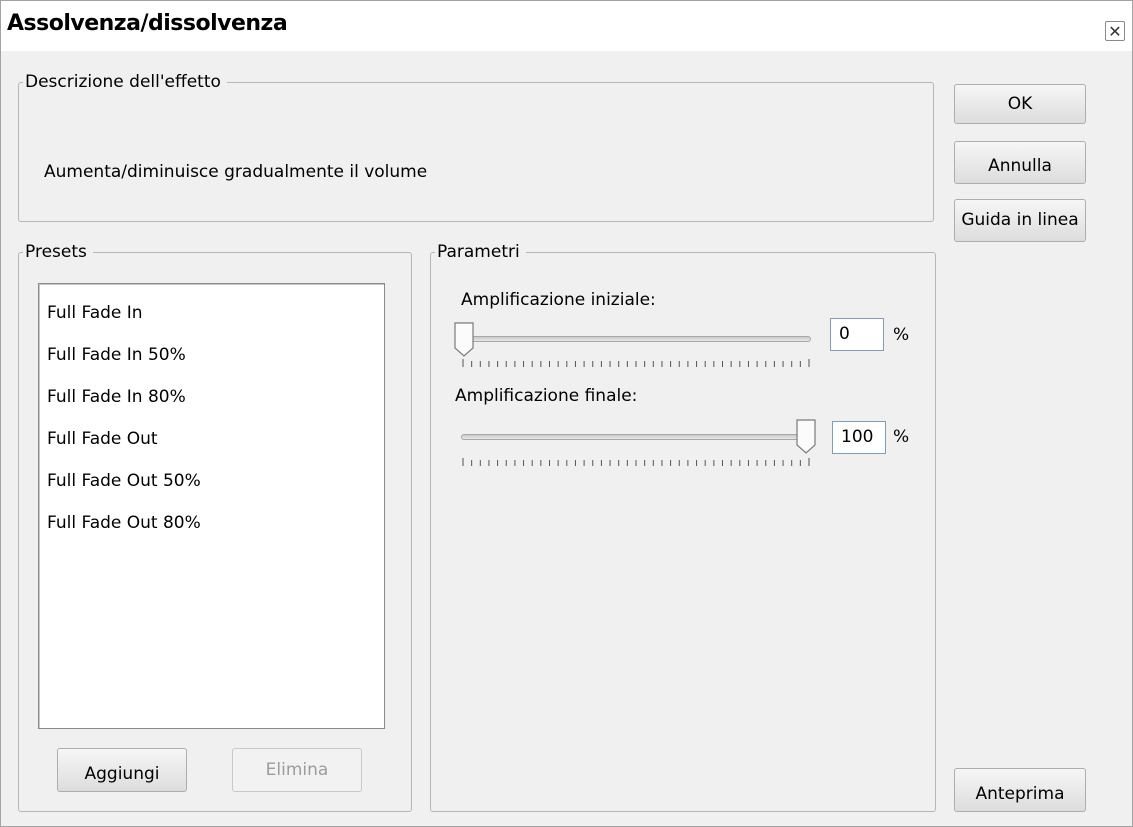  What do you see at coordinates (297, 770) in the screenshot?
I see `delete-preset-button: Elimina` at bounding box center [297, 770].